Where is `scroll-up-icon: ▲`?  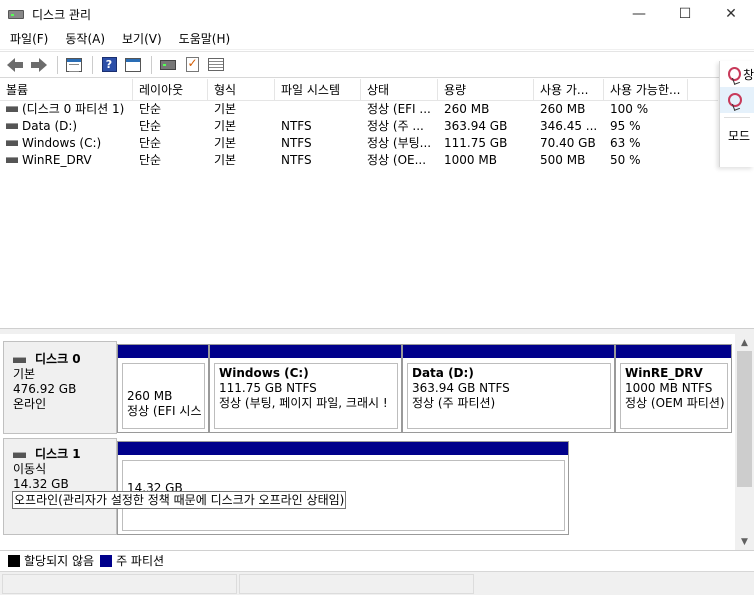
scroll-up-icon: ▲ is located at coordinates (744, 342).